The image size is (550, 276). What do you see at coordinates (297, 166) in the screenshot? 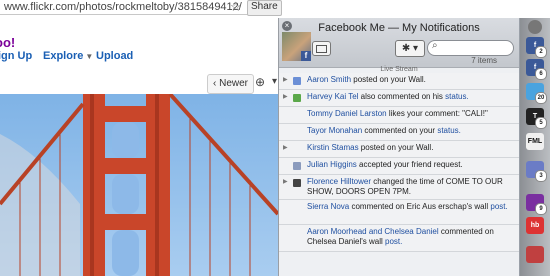
I see `friend-icon` at bounding box center [297, 166].